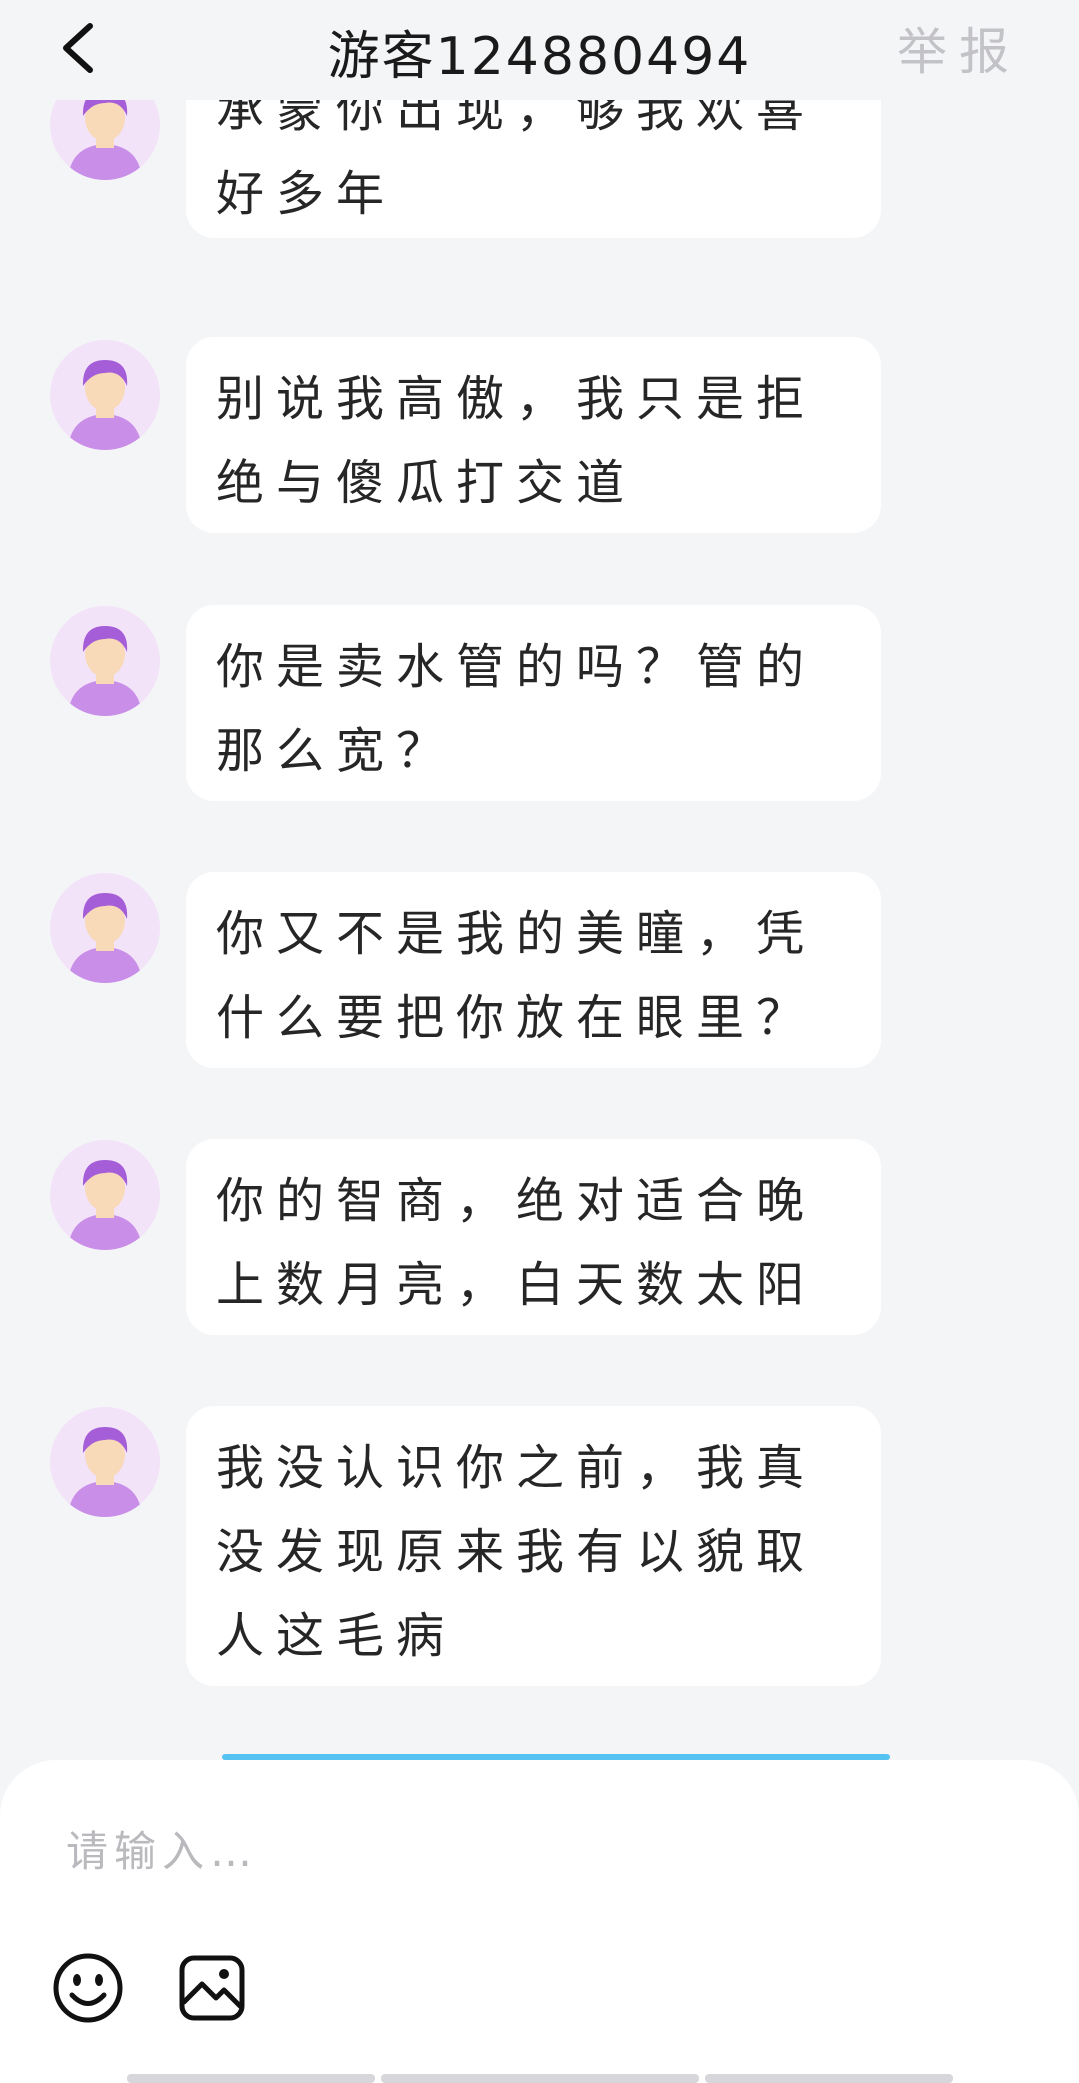 Image resolution: width=1079 pixels, height=2083 pixels. I want to click on message-bubble: 我没认识你之前，我真没发现原来我有以貌取人这毛病, so click(533, 1546).